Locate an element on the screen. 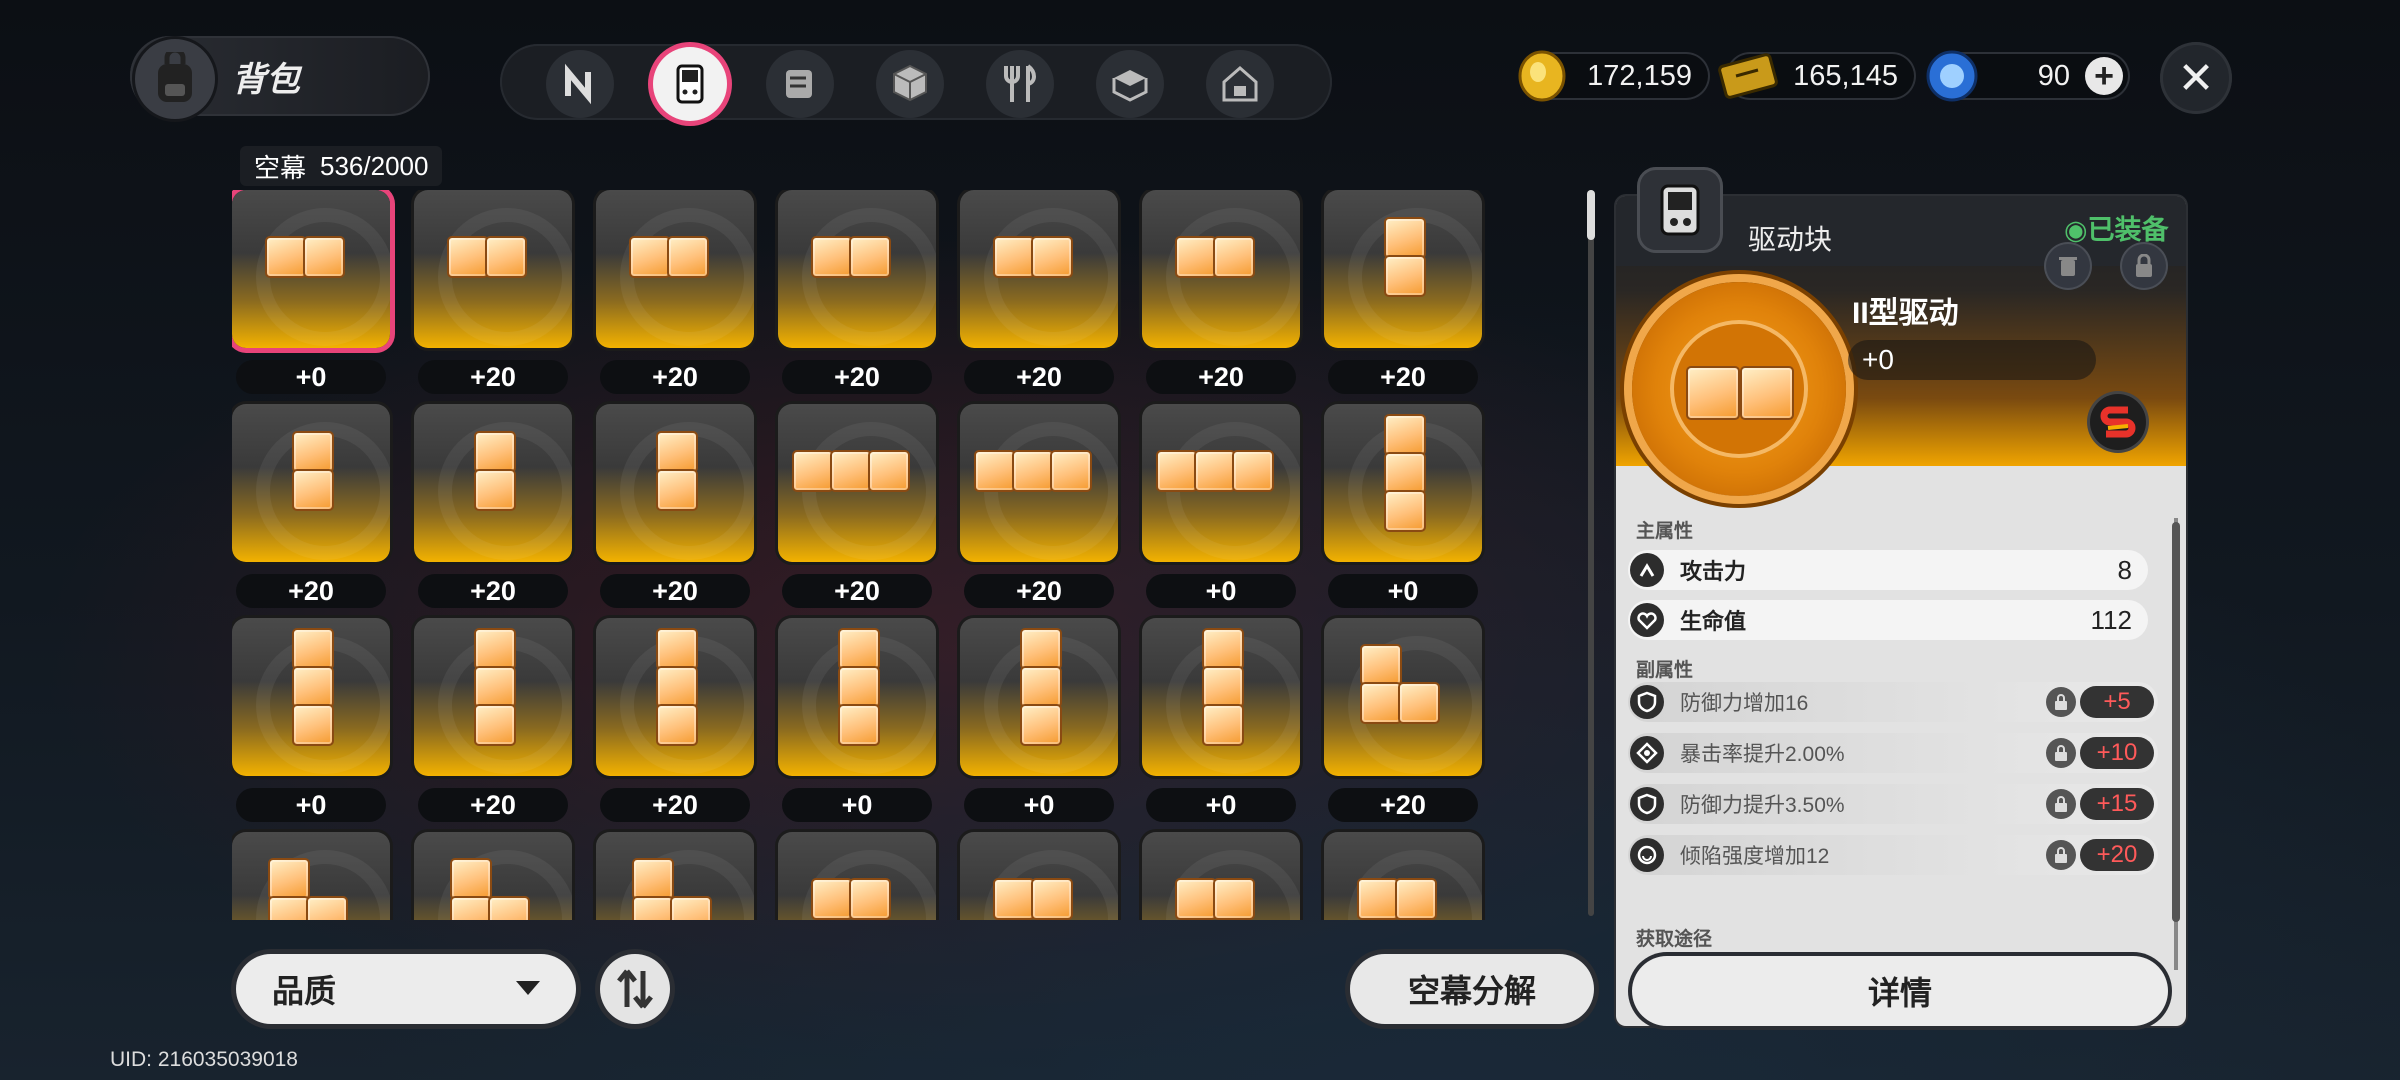 This screenshot has width=2400, height=1080. category-tab-cube is located at coordinates (910, 84).